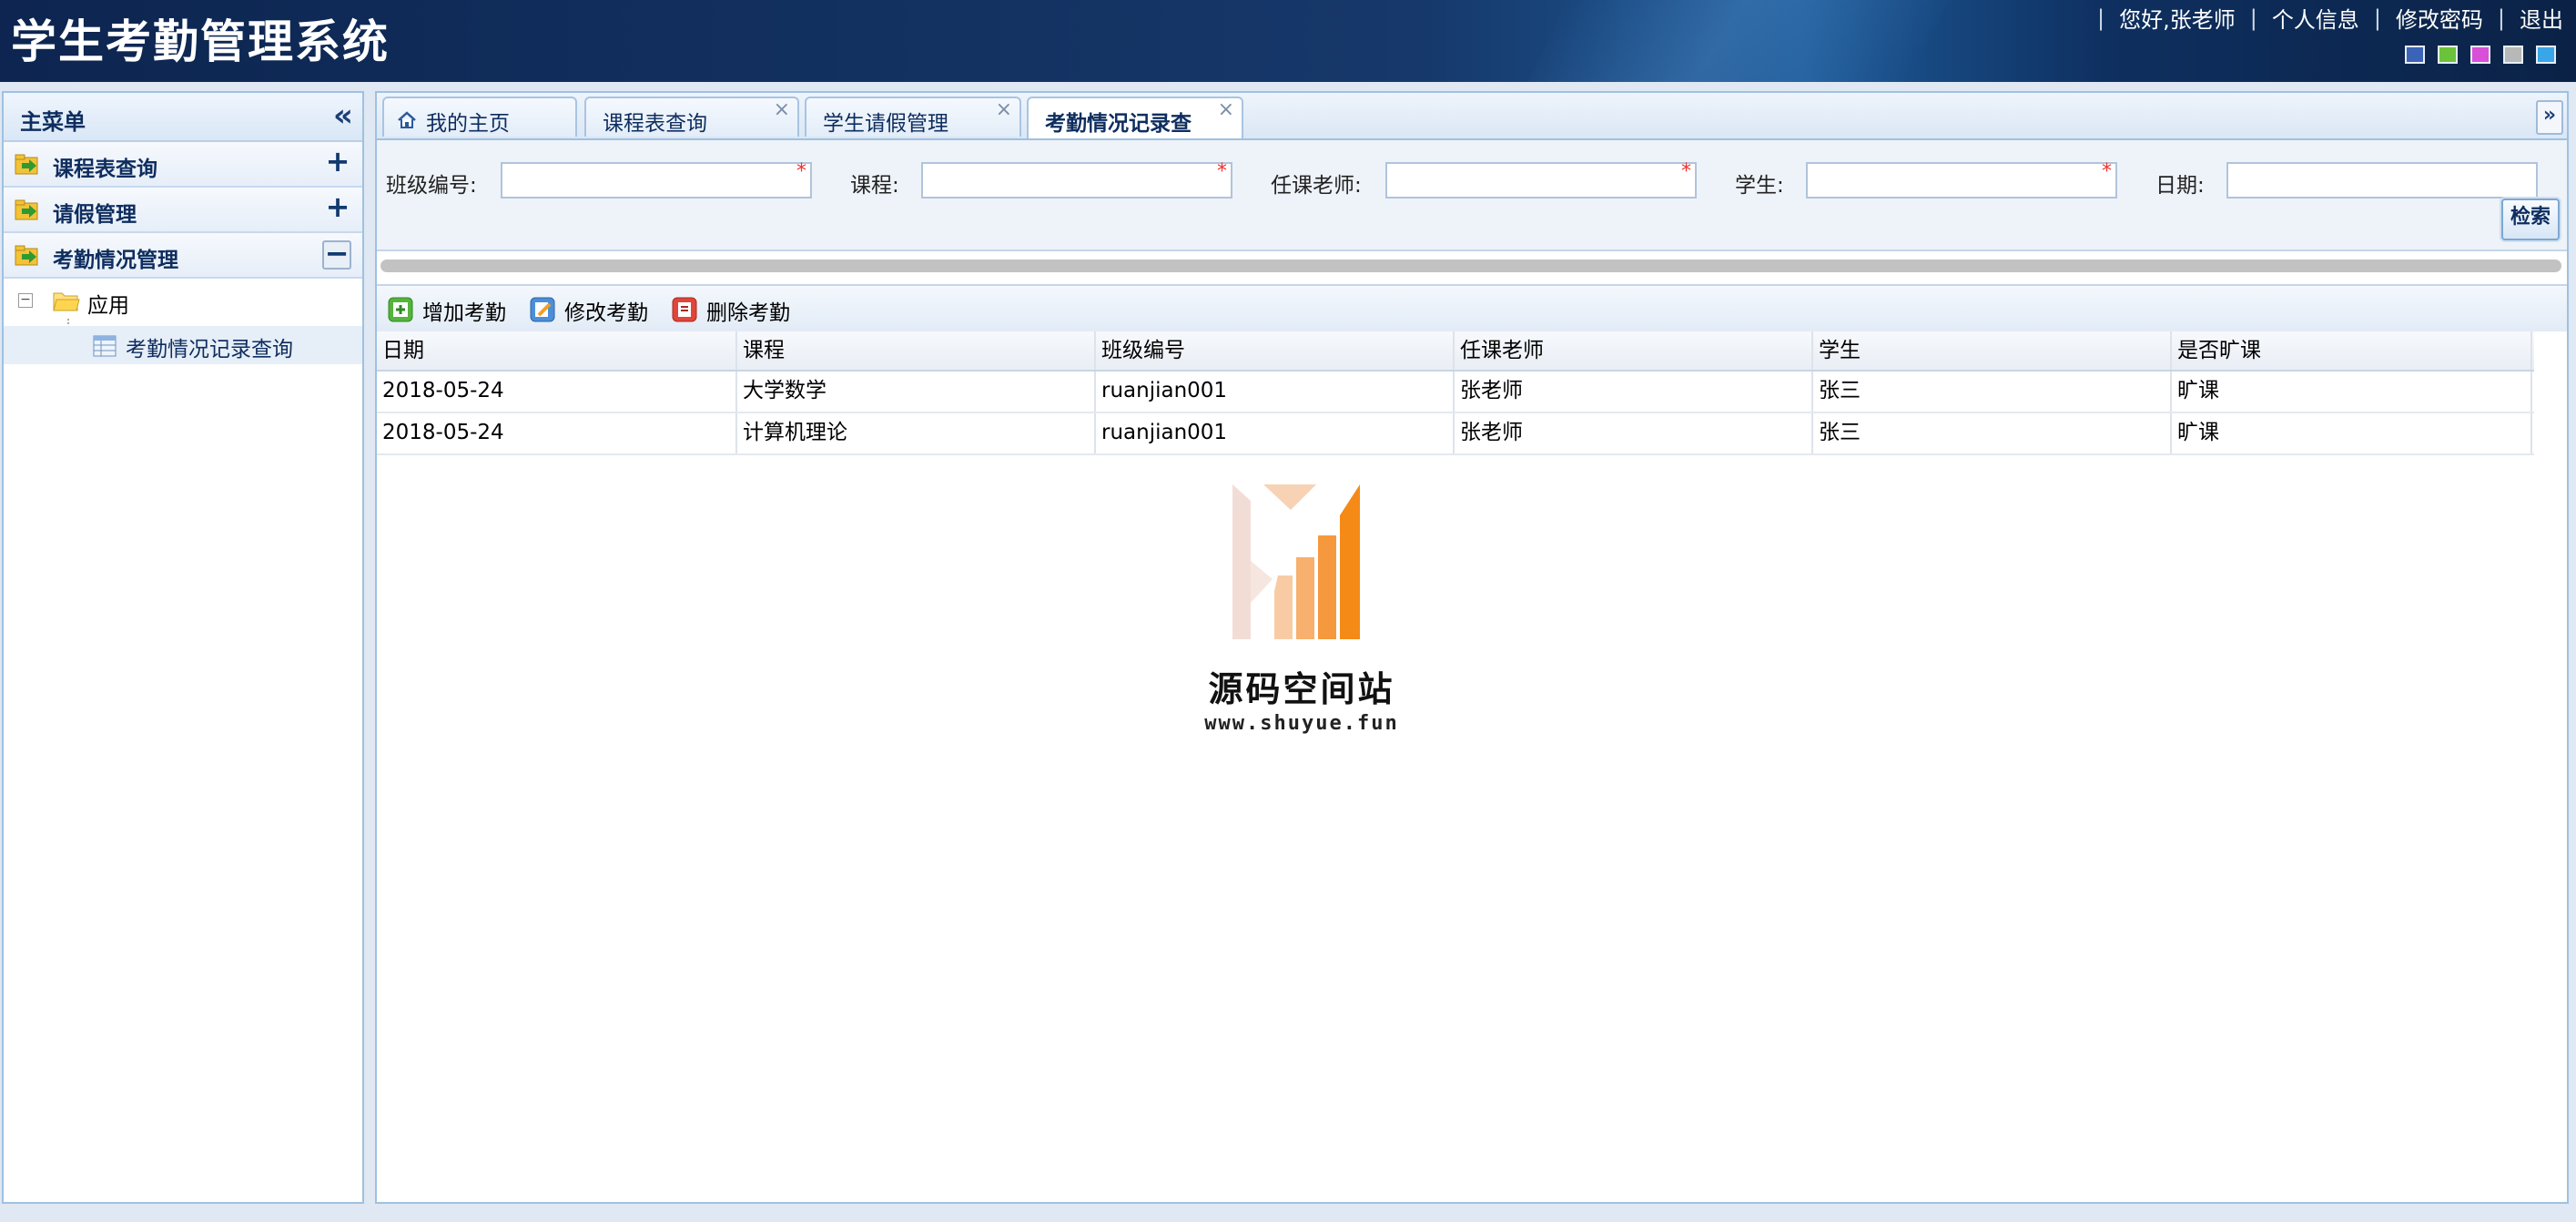  What do you see at coordinates (2352, 351) in the screenshot?
I see `column-header-absent: 是否旷课` at bounding box center [2352, 351].